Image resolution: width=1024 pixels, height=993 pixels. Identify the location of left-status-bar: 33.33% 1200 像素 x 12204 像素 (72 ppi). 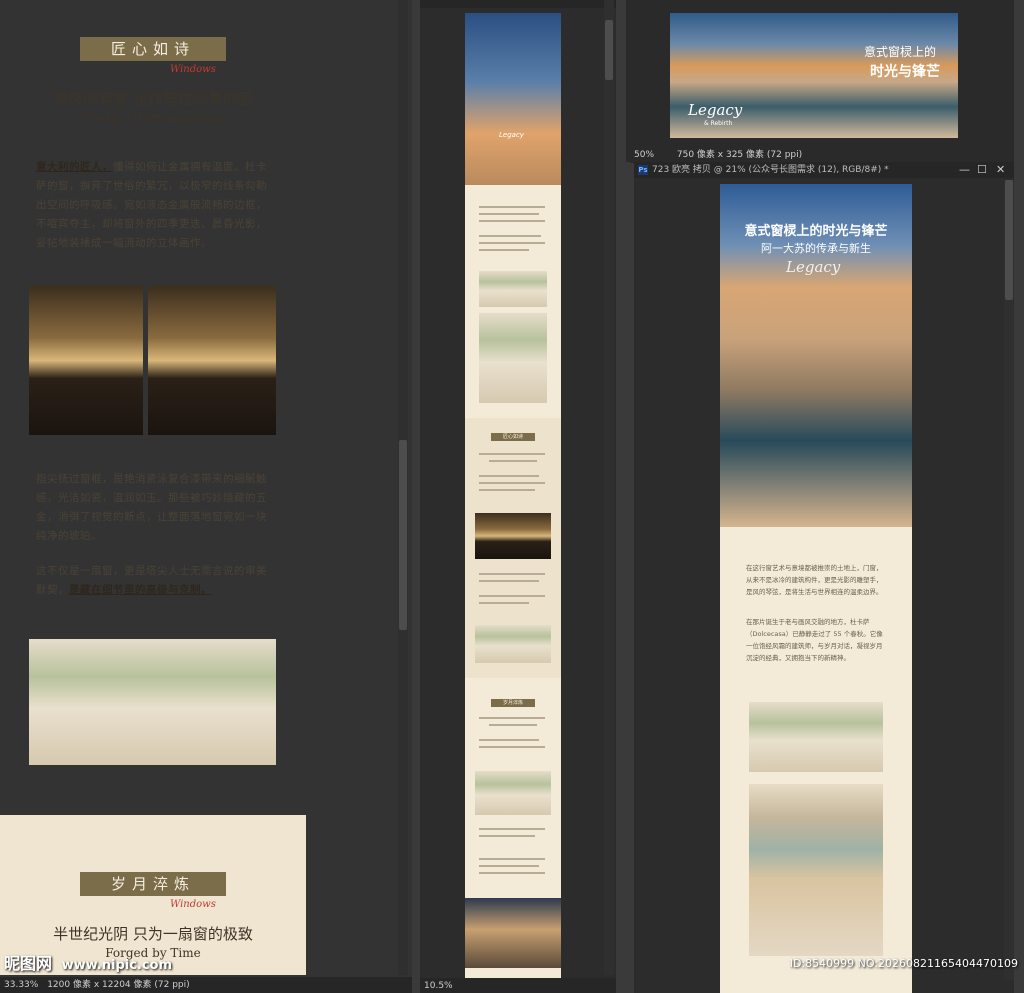
(206, 985).